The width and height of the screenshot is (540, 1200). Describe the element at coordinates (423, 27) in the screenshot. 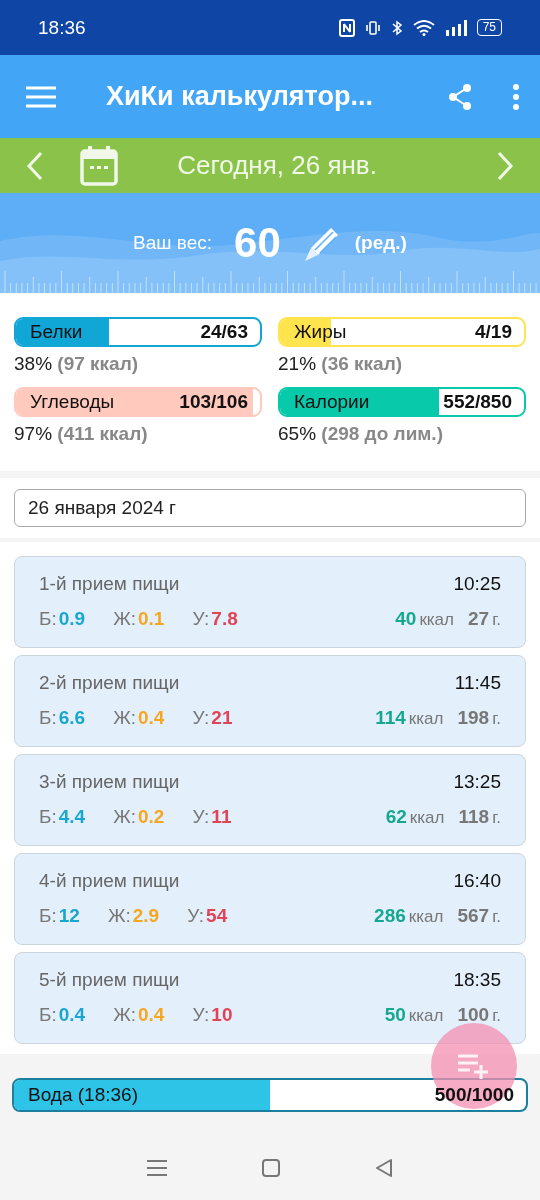

I see `wifi-icon` at that location.